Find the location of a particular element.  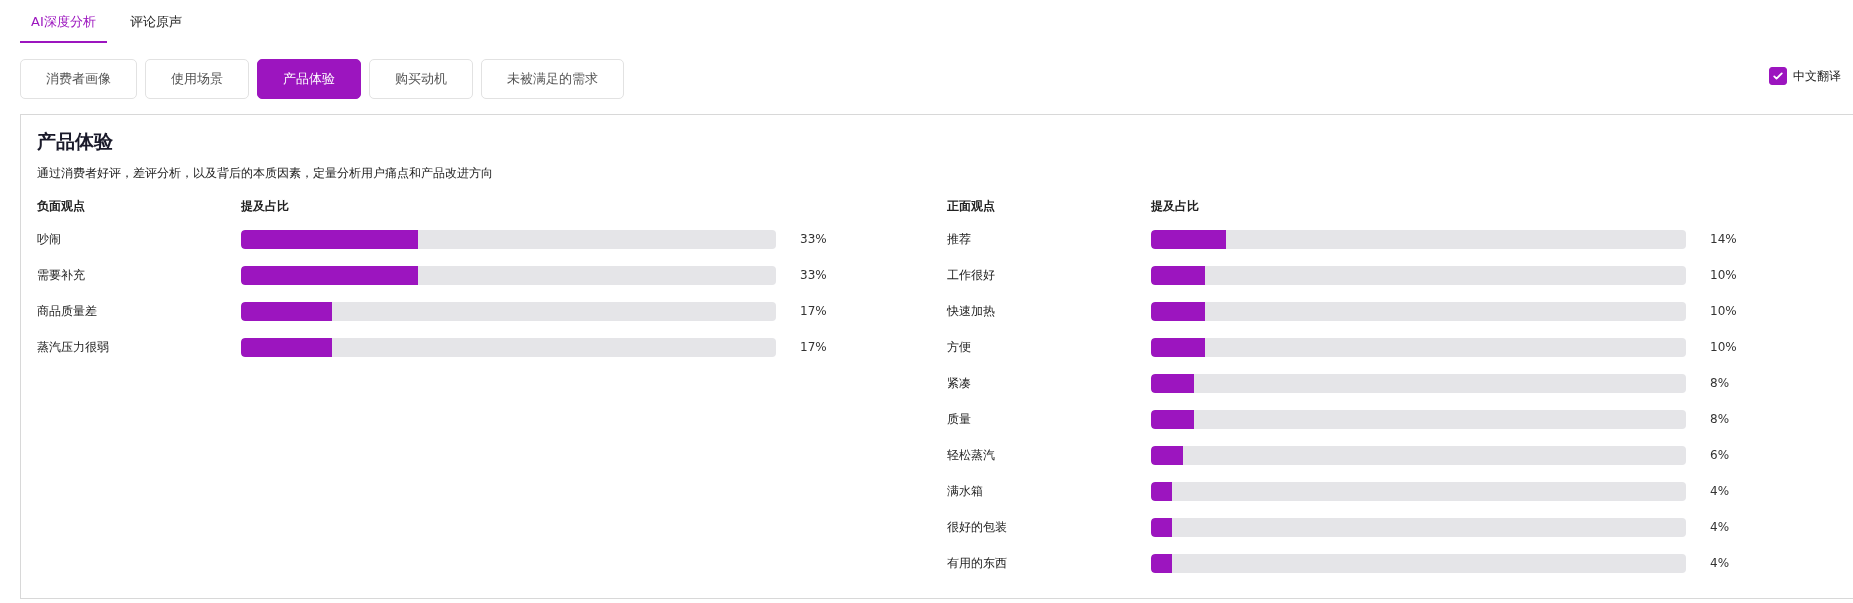

category-tab: 产品体验 is located at coordinates (309, 79).